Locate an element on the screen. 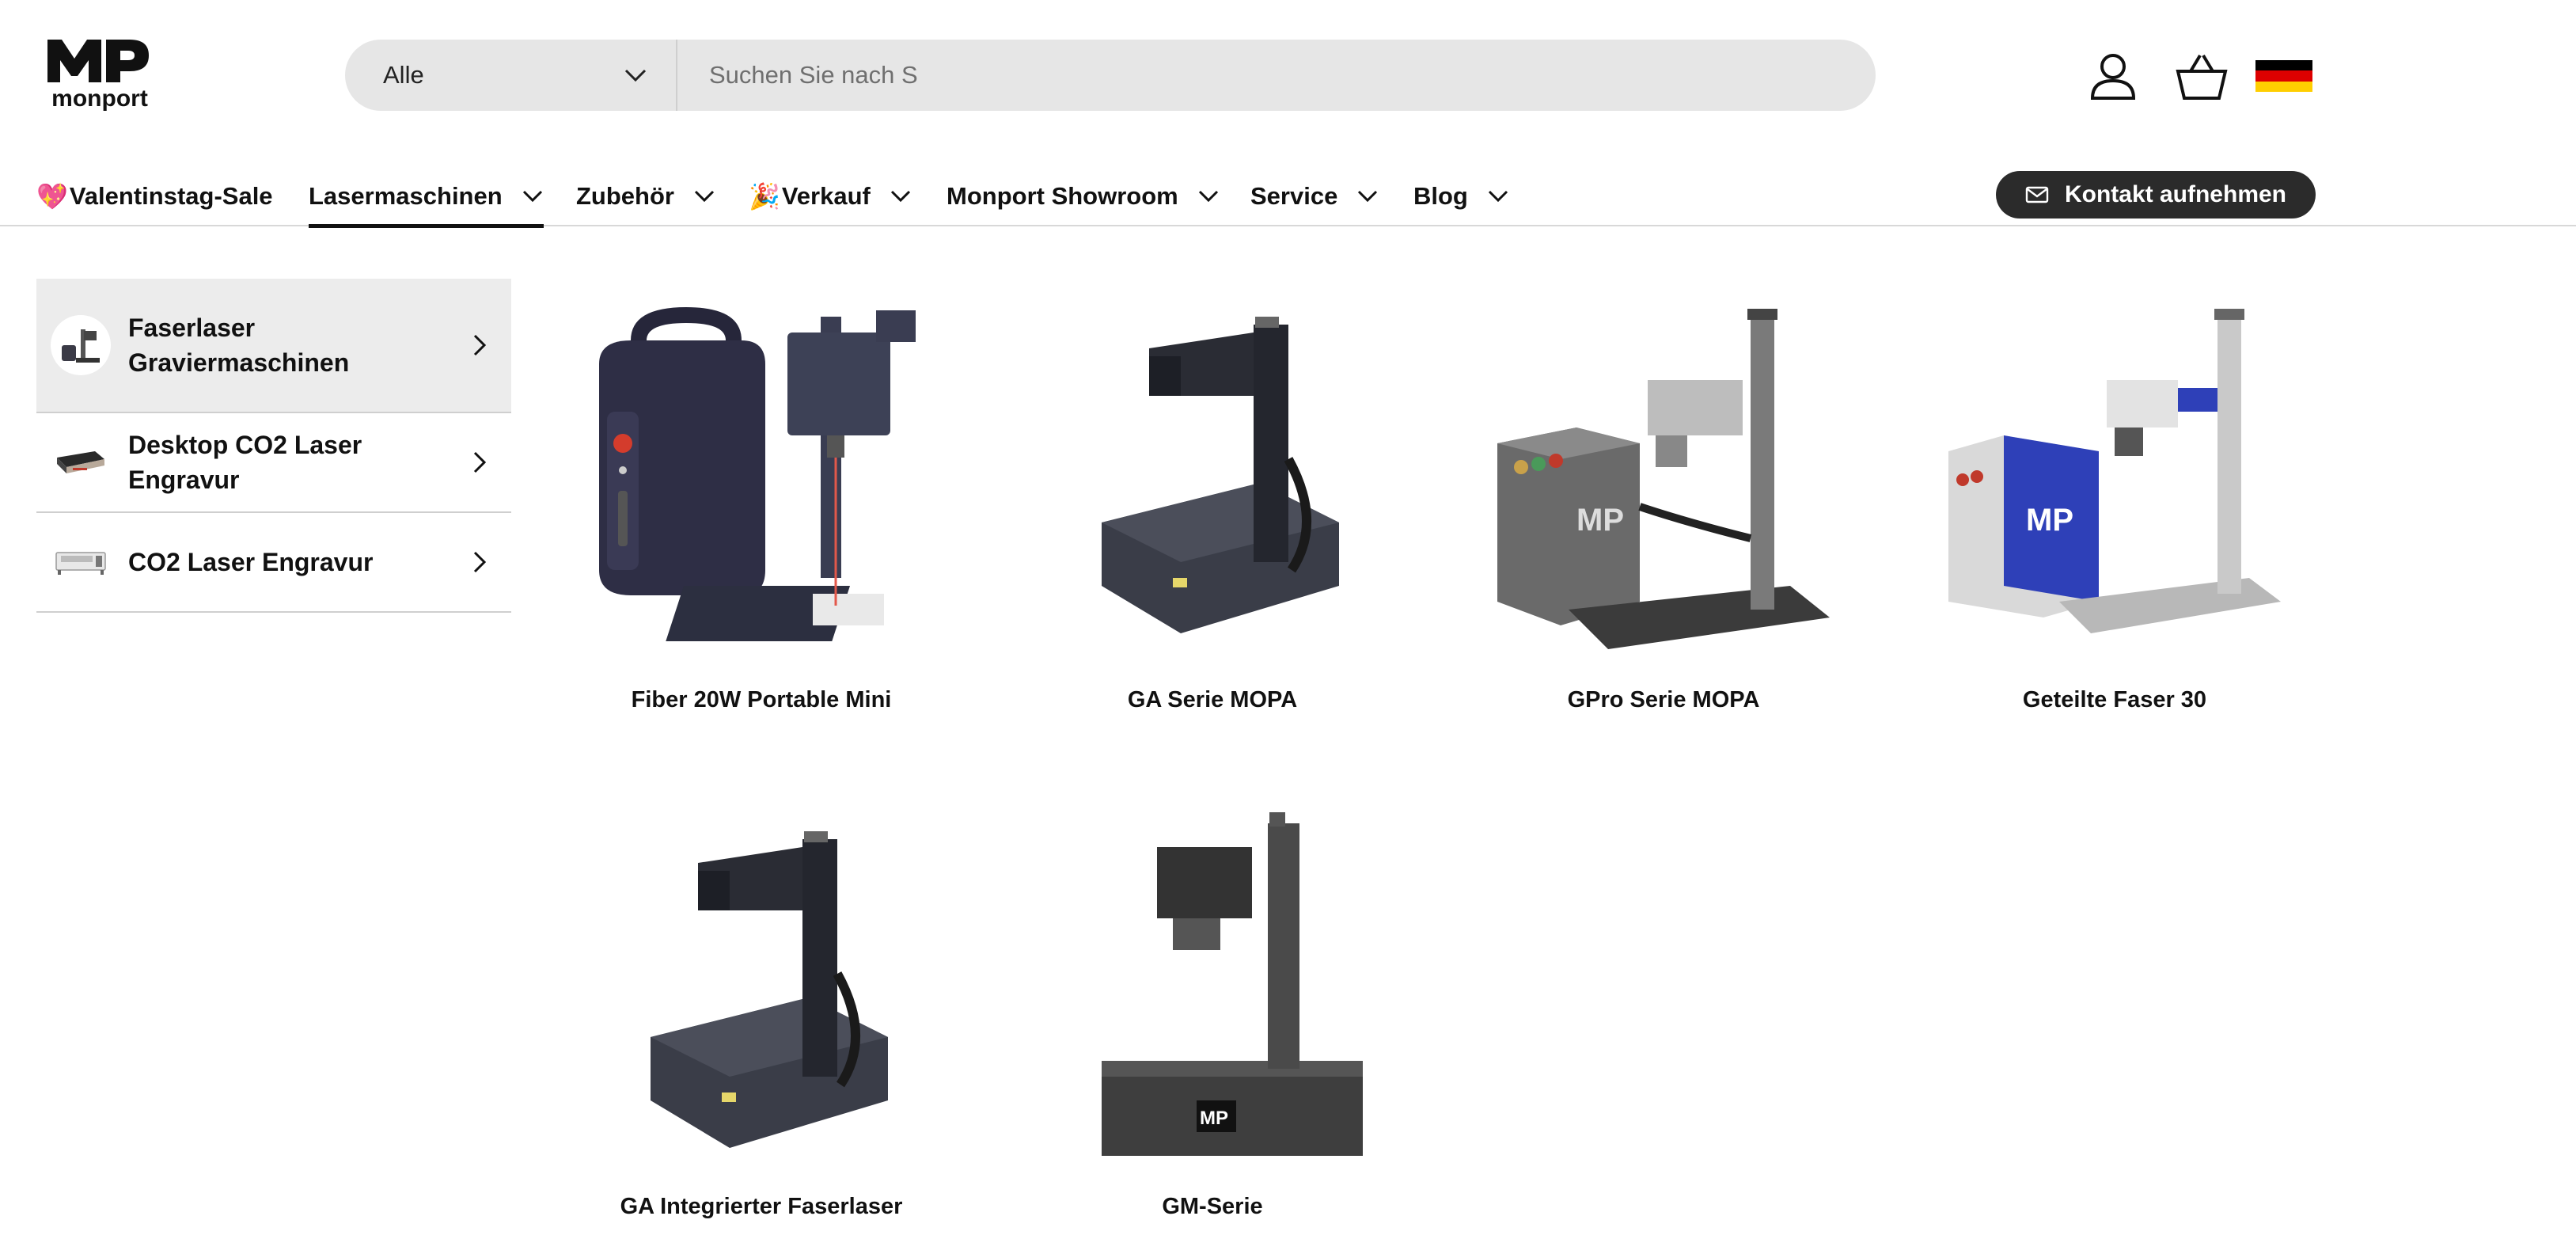 This screenshot has height=1254, width=2576. nav-item-zubehoer: Zubehör is located at coordinates (645, 196).